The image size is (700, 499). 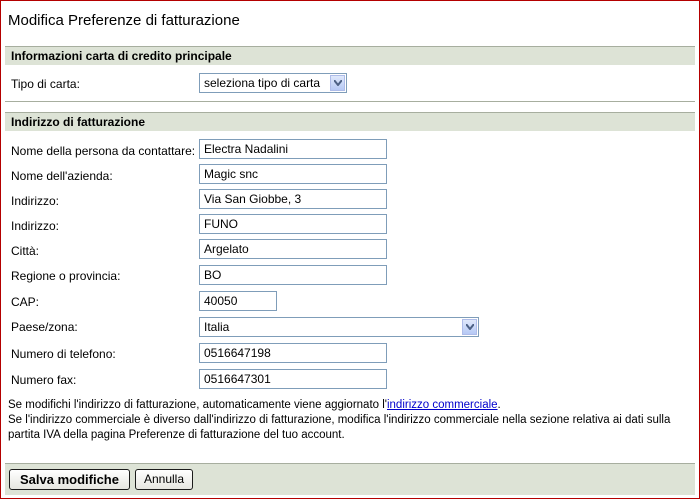 I want to click on section-header-billing-address: Indirizzo di fatturazione, so click(x=350, y=121).